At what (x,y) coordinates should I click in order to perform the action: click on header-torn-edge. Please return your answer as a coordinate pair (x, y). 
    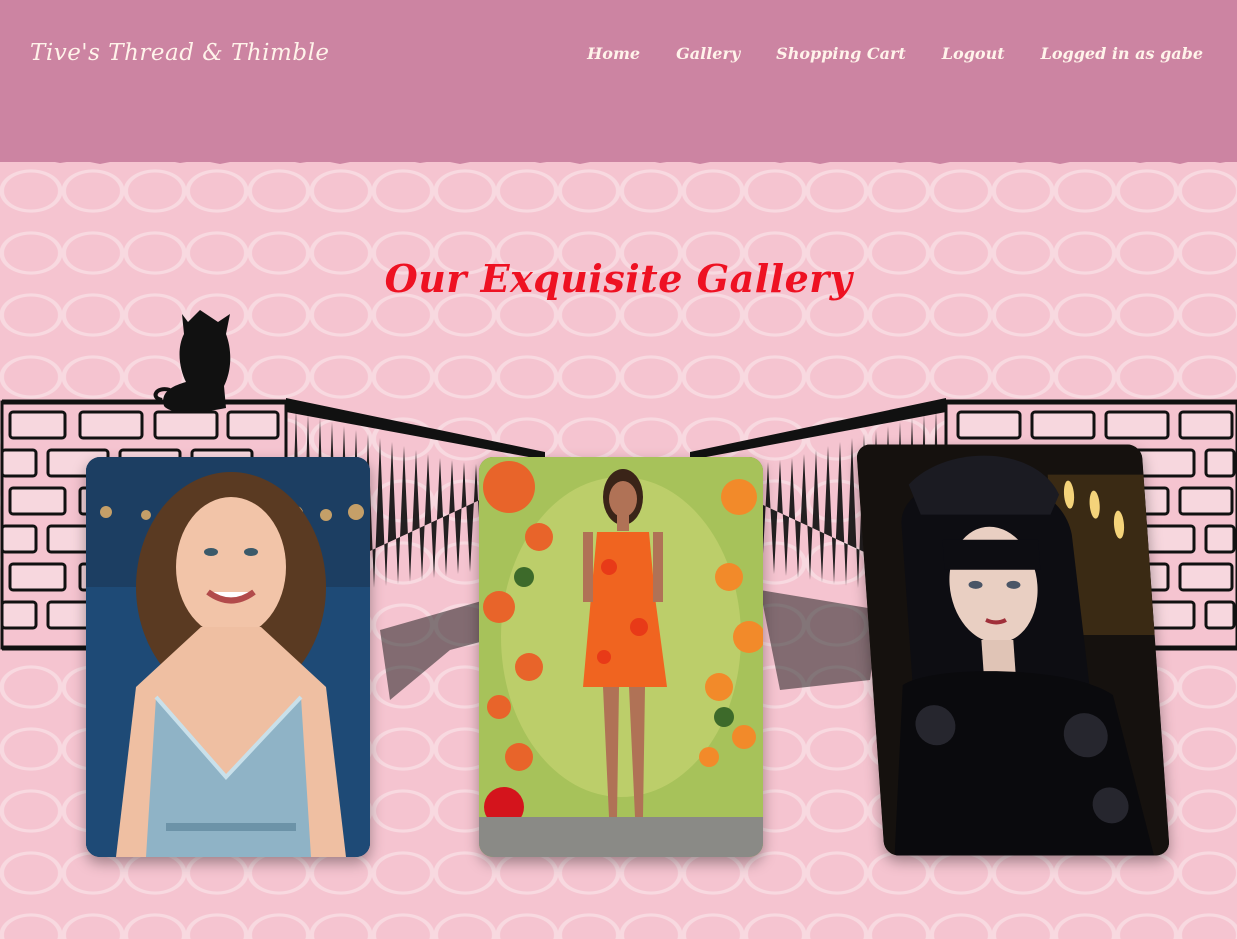
    Looking at the image, I should click on (618, 157).